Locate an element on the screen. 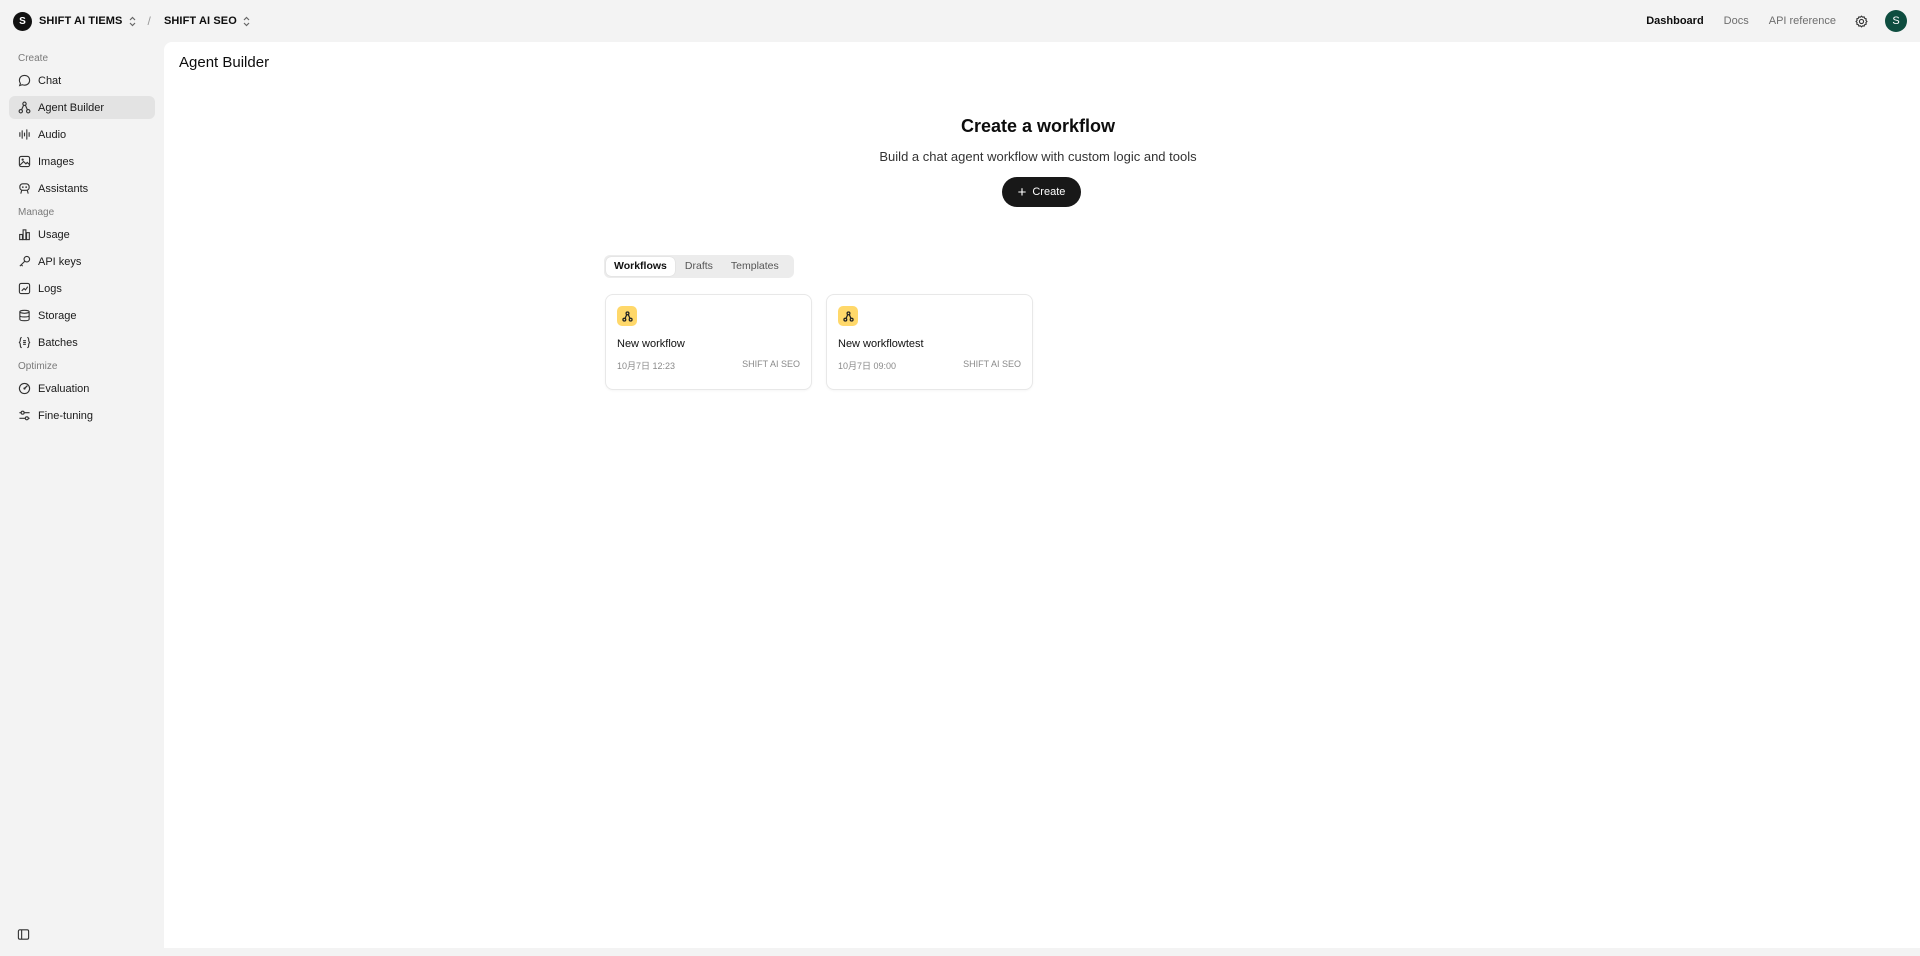 This screenshot has width=1920, height=956. nav-api-reference: API reference is located at coordinates (1802, 21).